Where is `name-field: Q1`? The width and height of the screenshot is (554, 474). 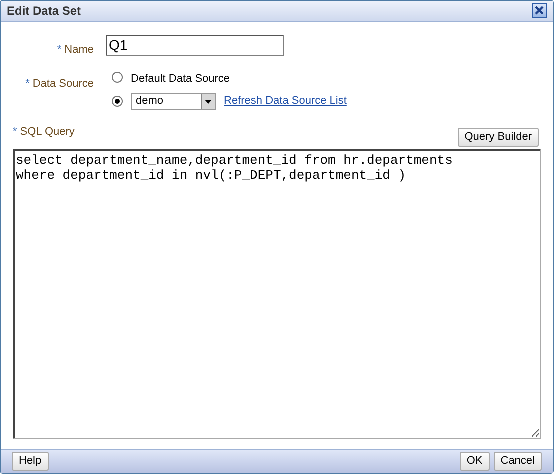 name-field: Q1 is located at coordinates (195, 45).